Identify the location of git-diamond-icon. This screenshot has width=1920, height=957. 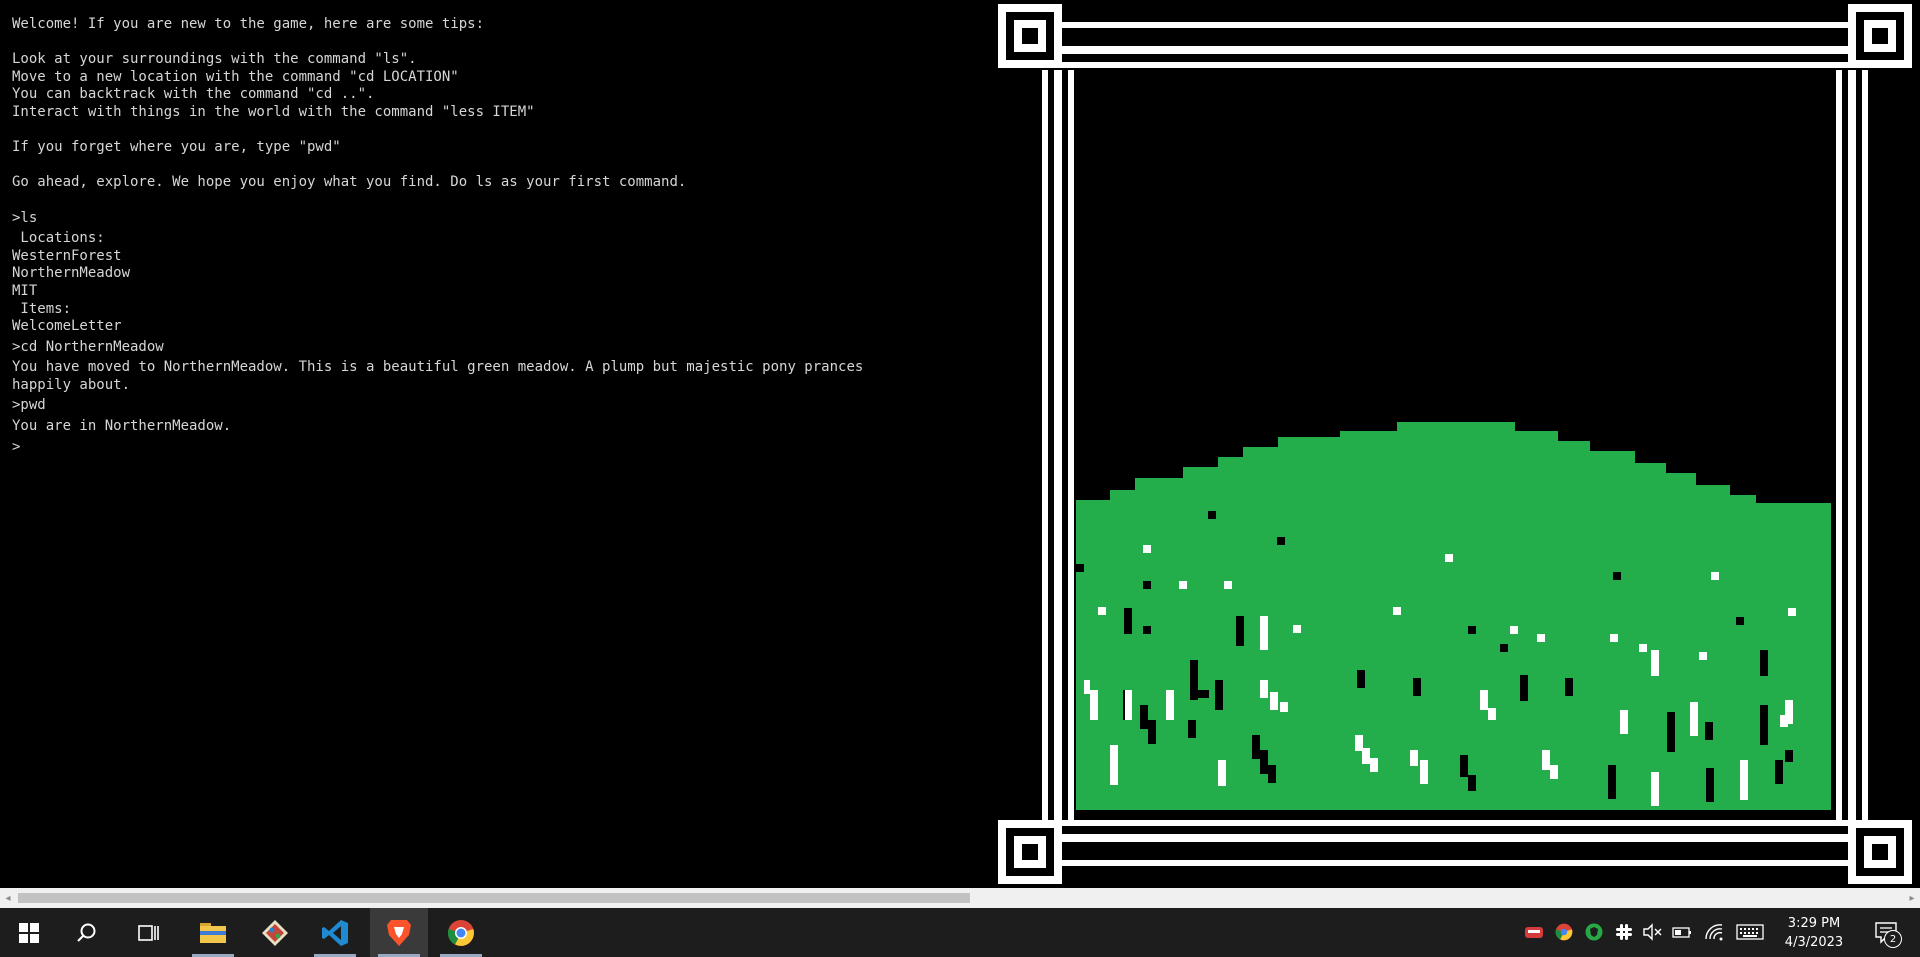
(275, 932).